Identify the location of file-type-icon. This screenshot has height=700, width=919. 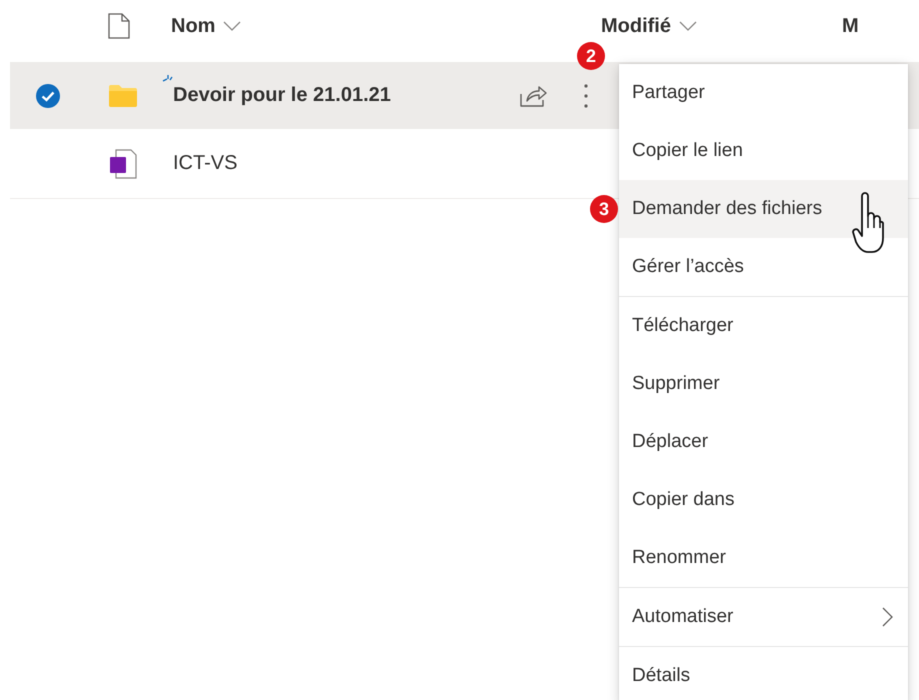
(119, 26).